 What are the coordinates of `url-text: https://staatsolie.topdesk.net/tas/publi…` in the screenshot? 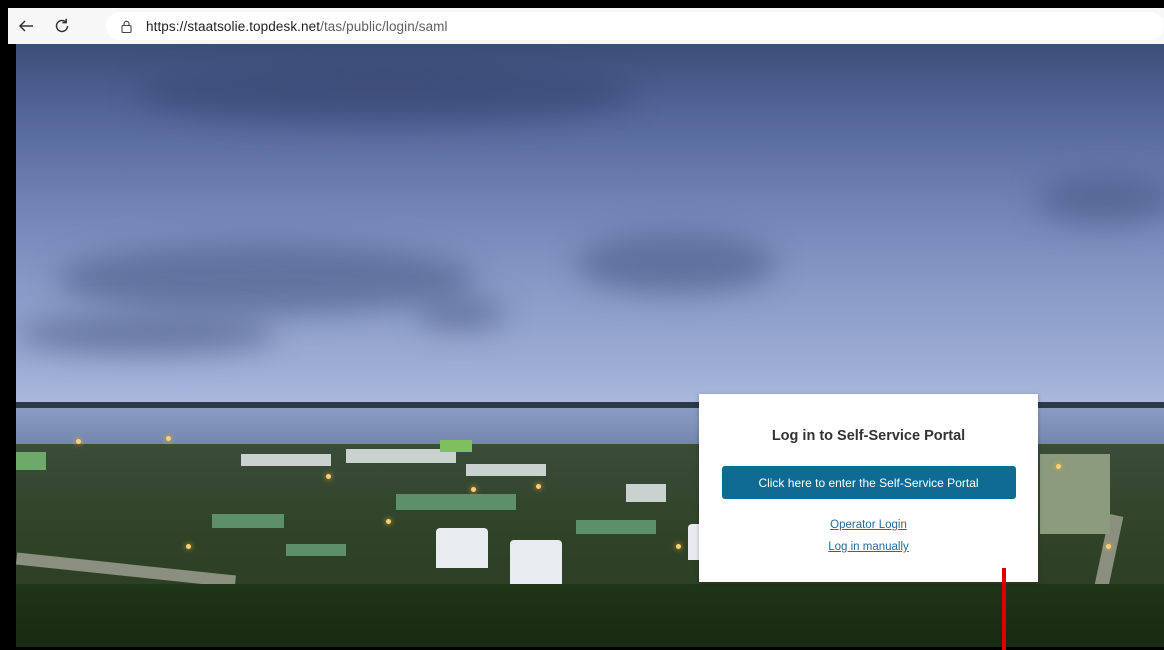 It's located at (297, 26).